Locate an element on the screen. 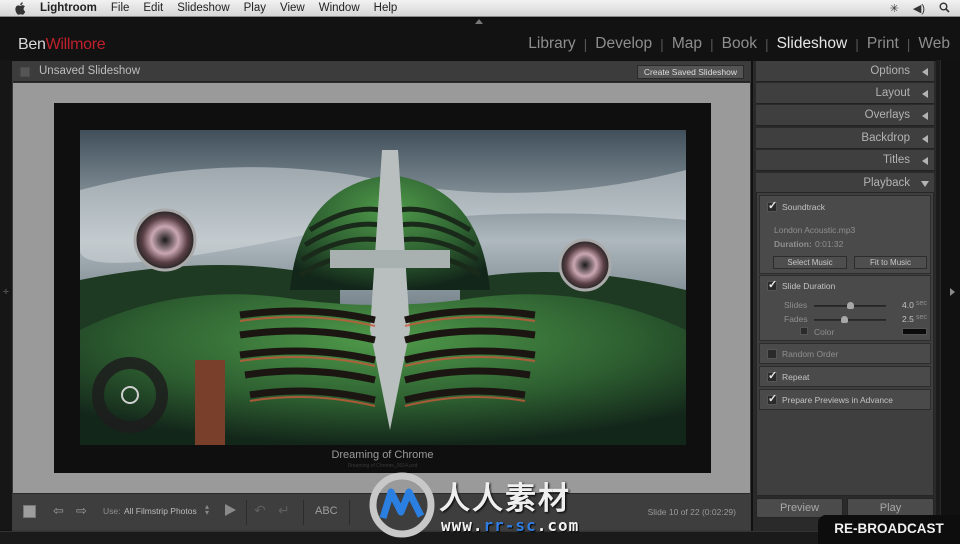  watermark-url-domain: rr-sc is located at coordinates (510, 525).